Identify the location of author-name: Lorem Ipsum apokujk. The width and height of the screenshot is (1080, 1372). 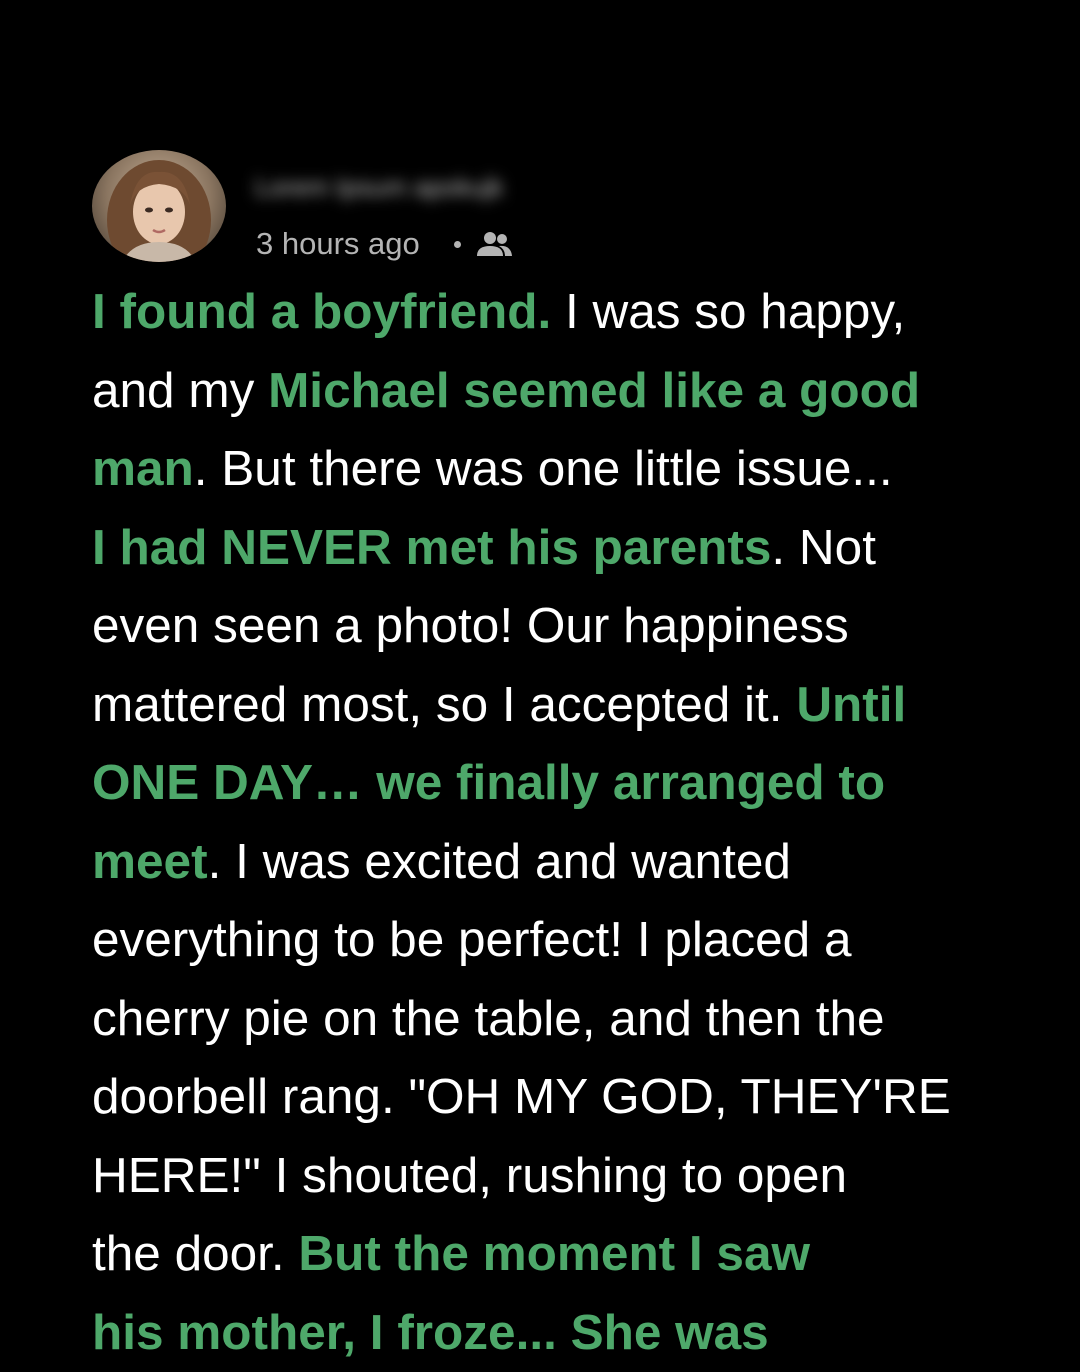
(435, 187).